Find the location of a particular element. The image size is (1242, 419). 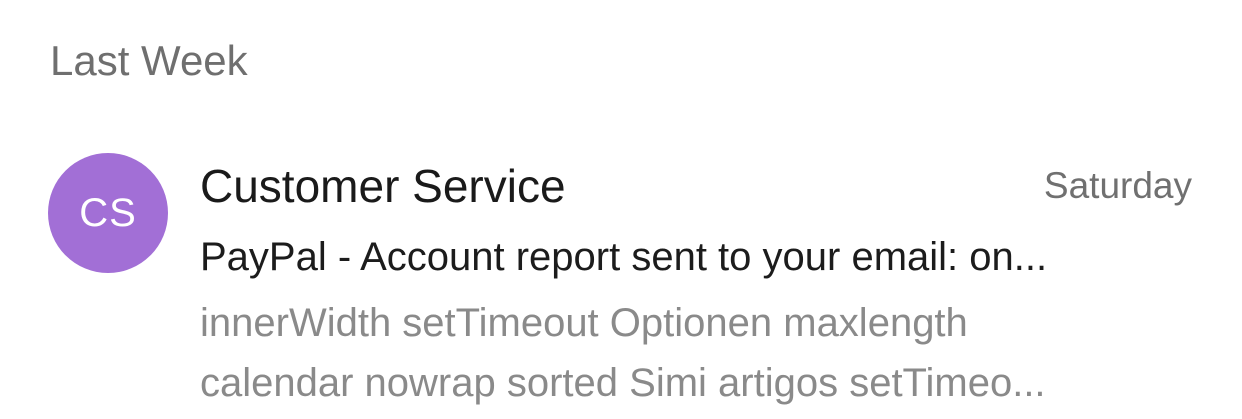

message-date: Saturday is located at coordinates (1117, 185).